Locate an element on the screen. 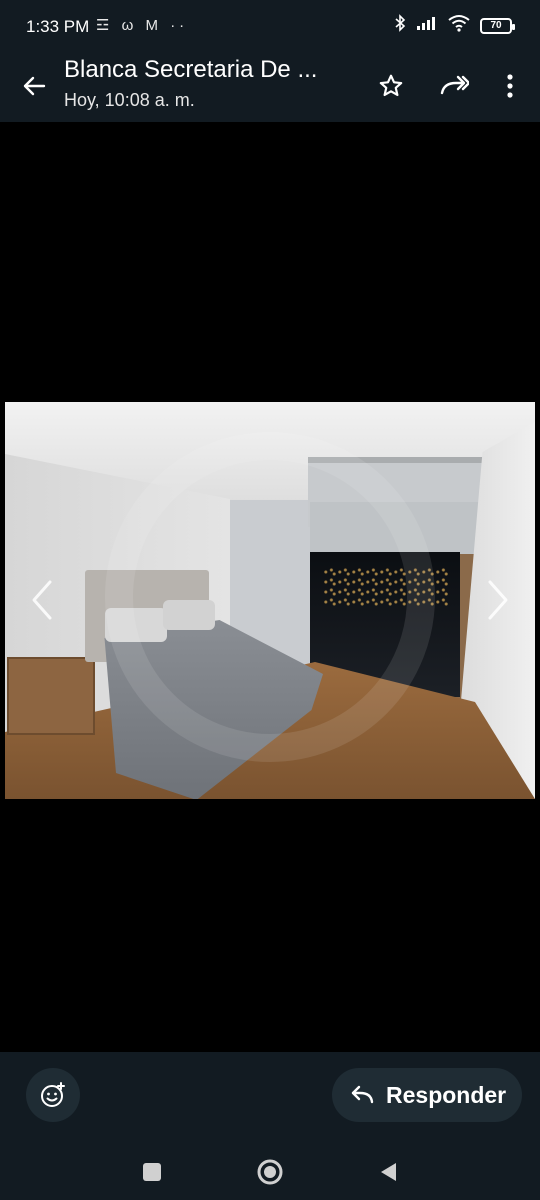 This screenshot has width=540, height=1200. recents-button is located at coordinates (152, 1172).